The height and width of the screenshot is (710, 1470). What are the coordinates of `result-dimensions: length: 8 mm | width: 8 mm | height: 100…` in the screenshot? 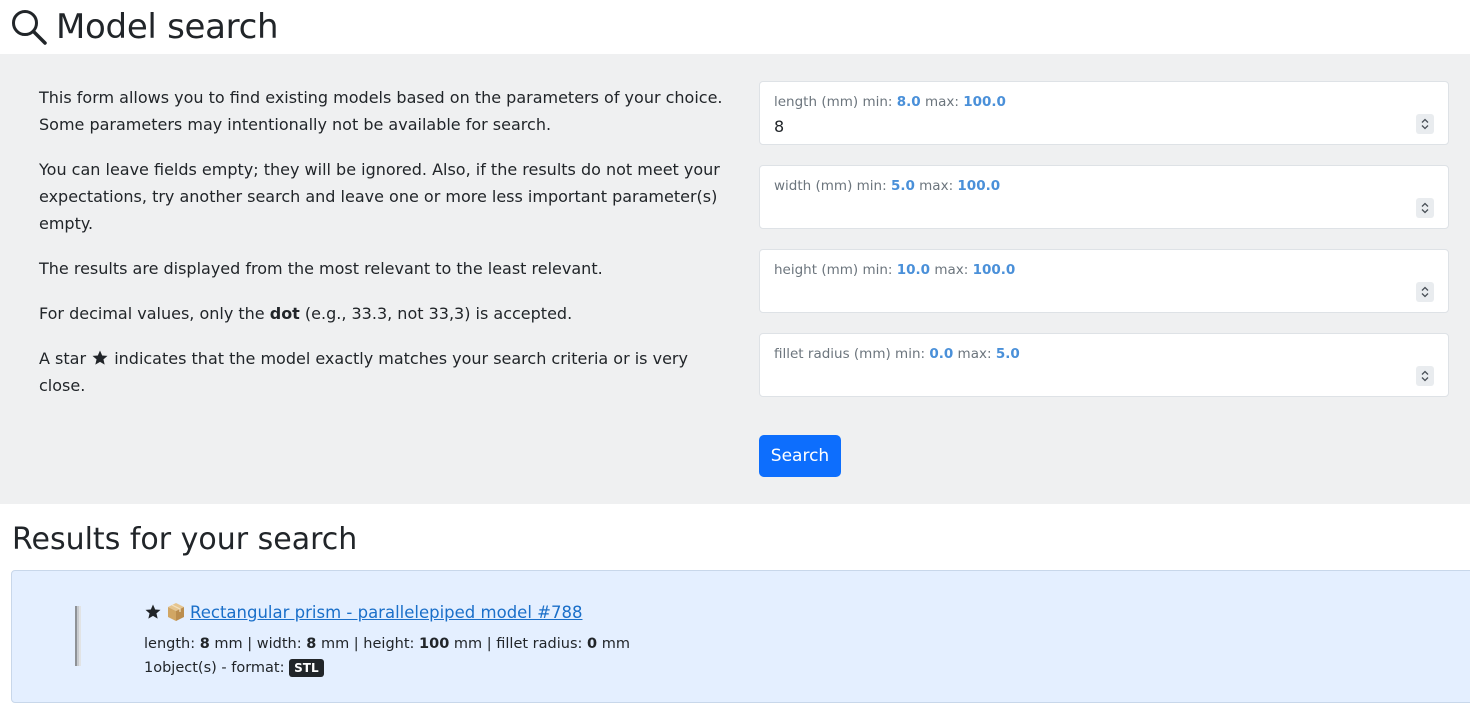 It's located at (387, 644).